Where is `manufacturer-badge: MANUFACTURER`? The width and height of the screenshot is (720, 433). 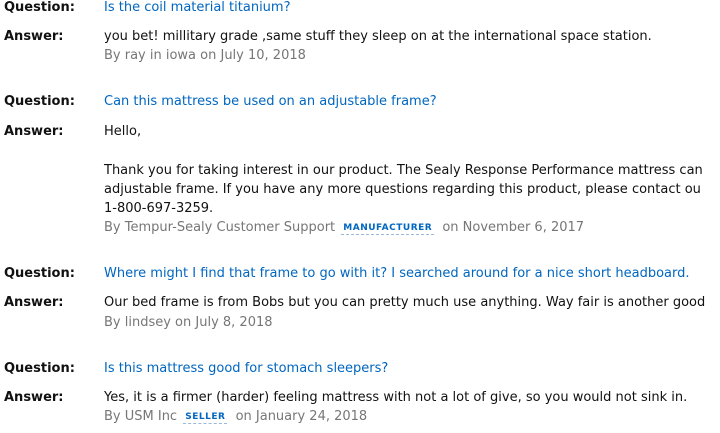
manufacturer-badge: MANUFACTURER is located at coordinates (388, 229).